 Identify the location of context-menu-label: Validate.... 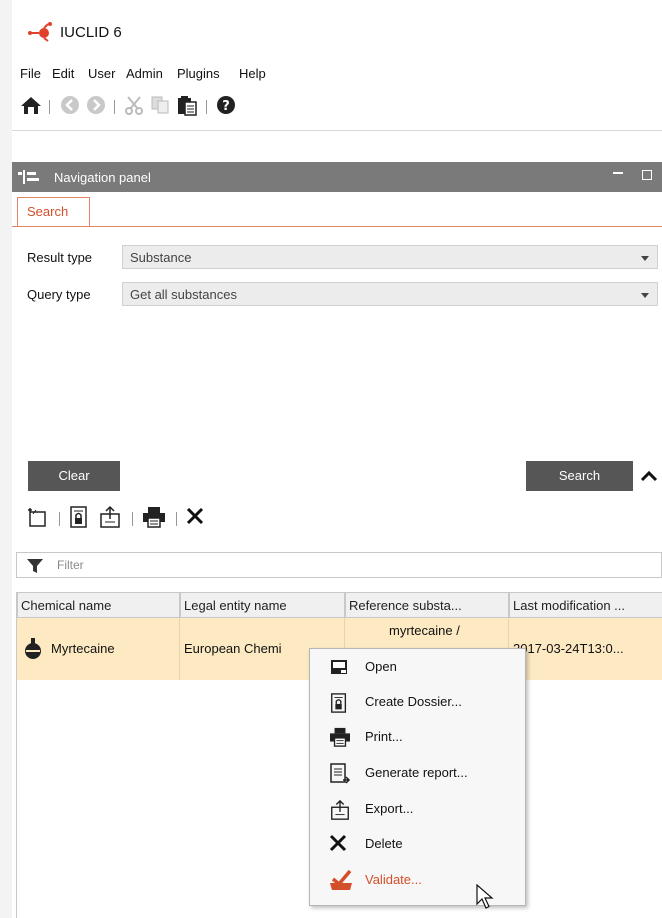
(393, 879).